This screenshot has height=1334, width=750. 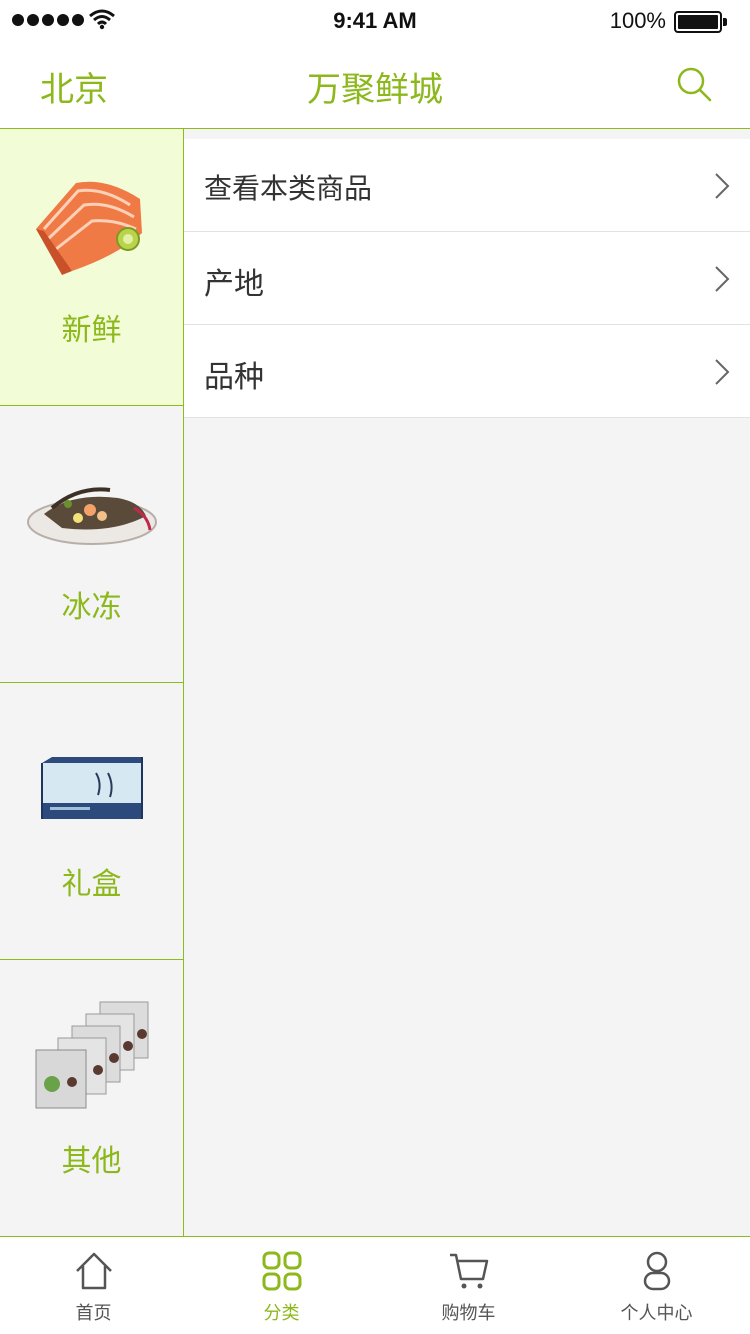 What do you see at coordinates (375, 90) in the screenshot?
I see `page-title: 万聚鲜城` at bounding box center [375, 90].